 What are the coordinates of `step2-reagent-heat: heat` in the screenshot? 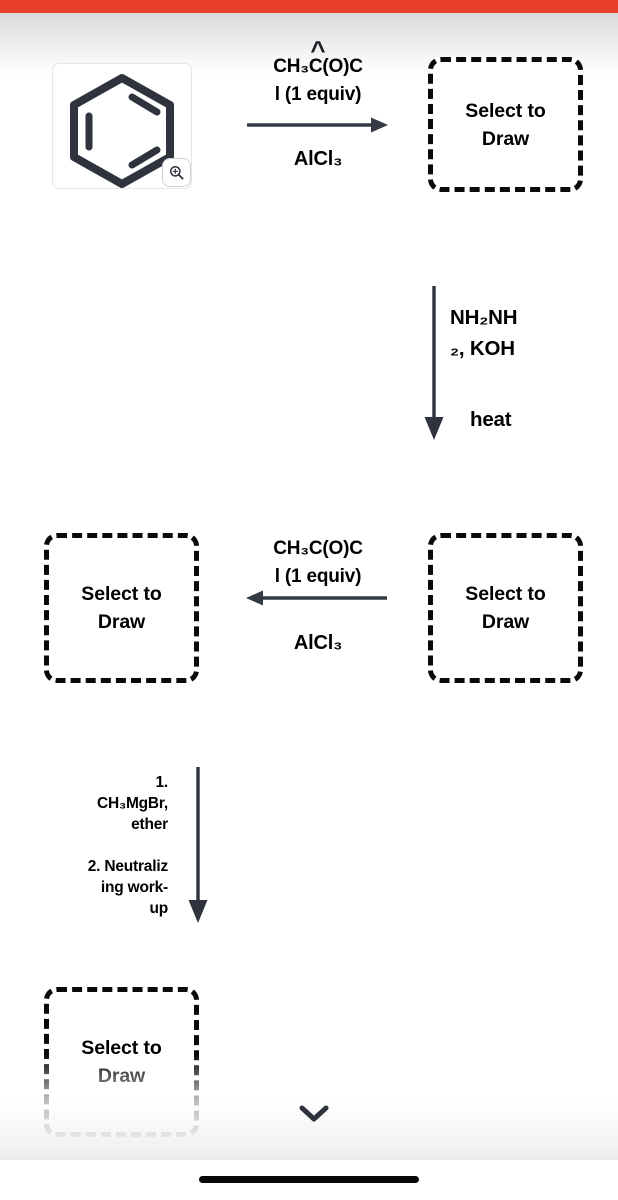 It's located at (491, 419).